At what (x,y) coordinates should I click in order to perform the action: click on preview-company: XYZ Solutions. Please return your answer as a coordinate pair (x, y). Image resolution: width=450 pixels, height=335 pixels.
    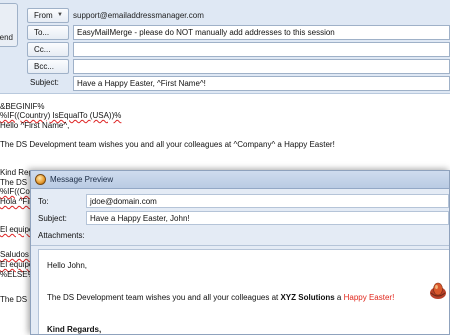
    Looking at the image, I should click on (307, 297).